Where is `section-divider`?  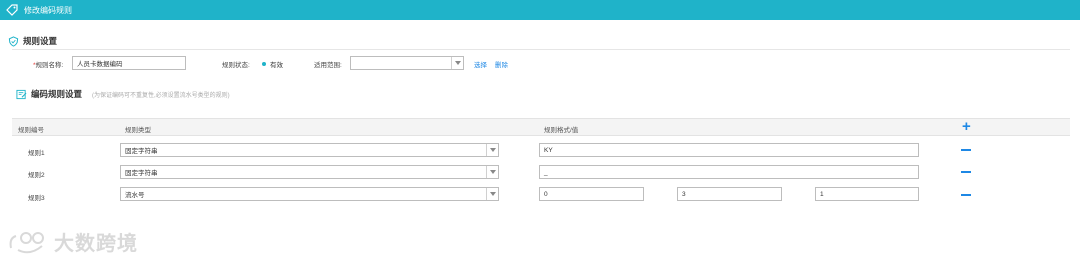
section-divider is located at coordinates (541, 49).